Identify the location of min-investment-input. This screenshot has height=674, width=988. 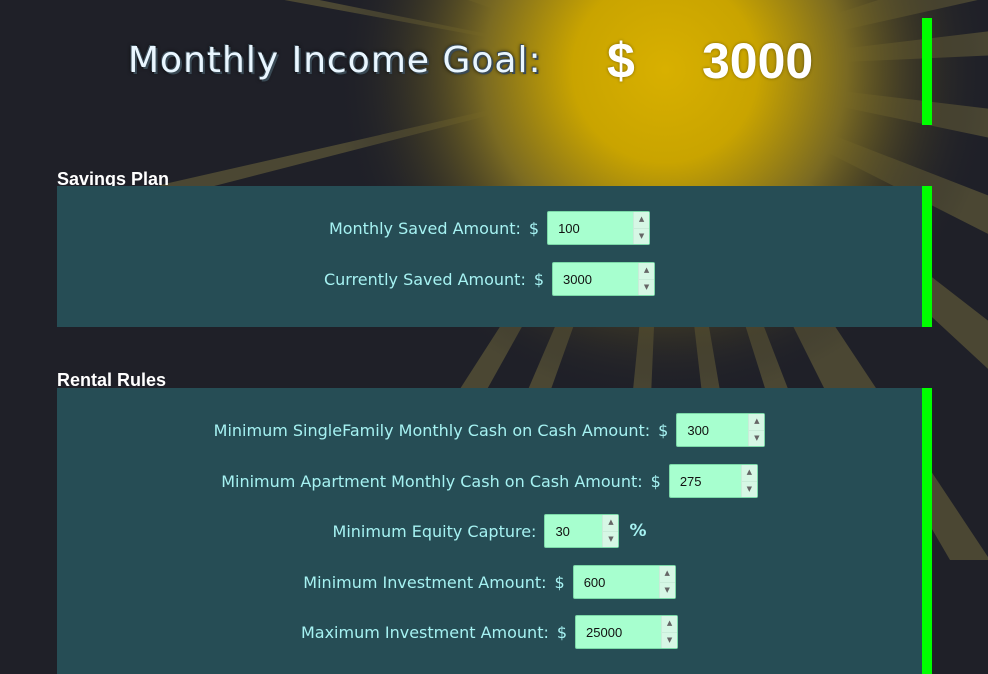
(617, 582).